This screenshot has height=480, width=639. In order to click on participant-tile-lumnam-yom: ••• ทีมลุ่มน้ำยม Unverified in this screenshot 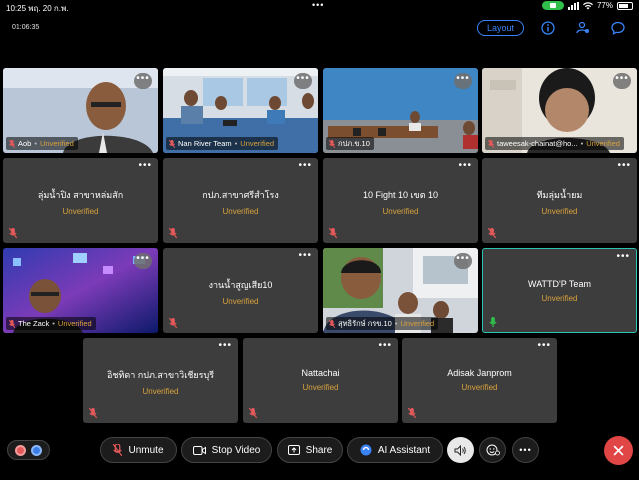, I will do `click(559, 200)`.